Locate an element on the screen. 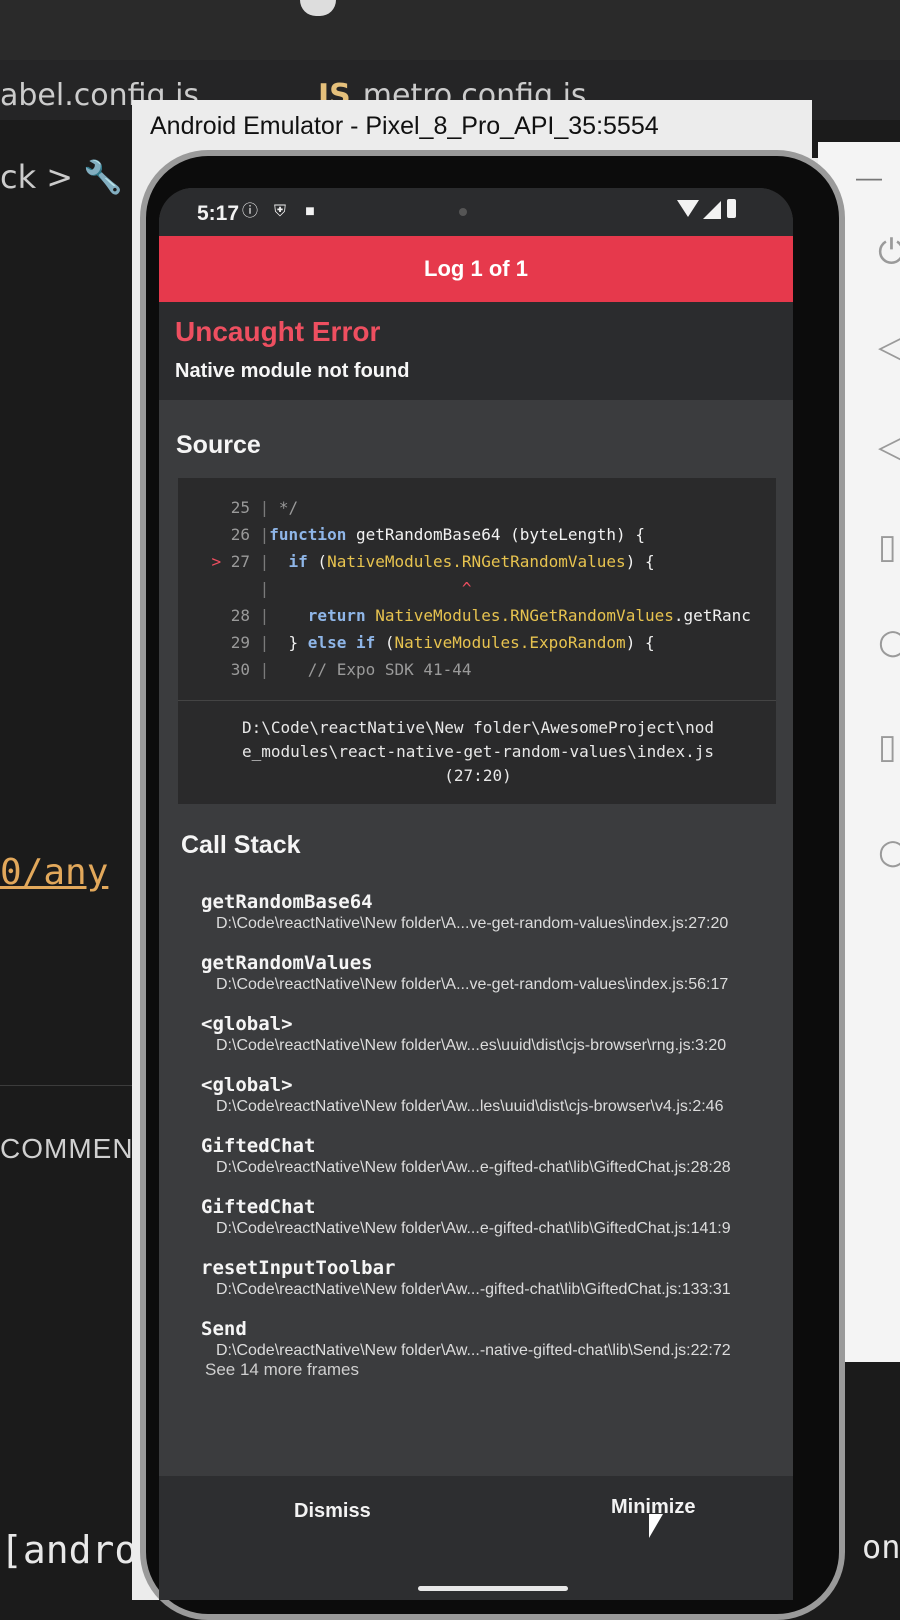 This screenshot has width=900, height=1620. code-divider is located at coordinates (477, 700).